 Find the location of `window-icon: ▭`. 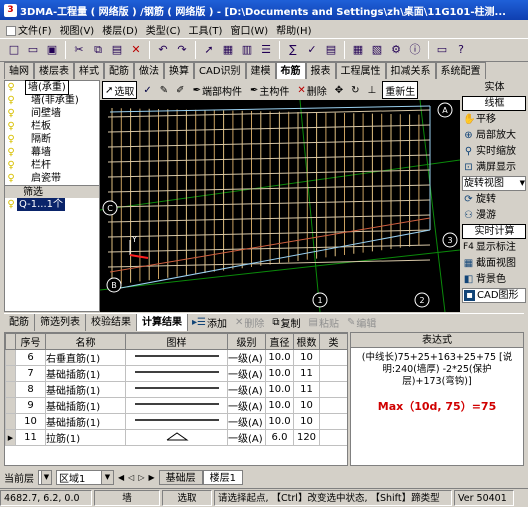

window-icon: ▭ is located at coordinates (442, 50).